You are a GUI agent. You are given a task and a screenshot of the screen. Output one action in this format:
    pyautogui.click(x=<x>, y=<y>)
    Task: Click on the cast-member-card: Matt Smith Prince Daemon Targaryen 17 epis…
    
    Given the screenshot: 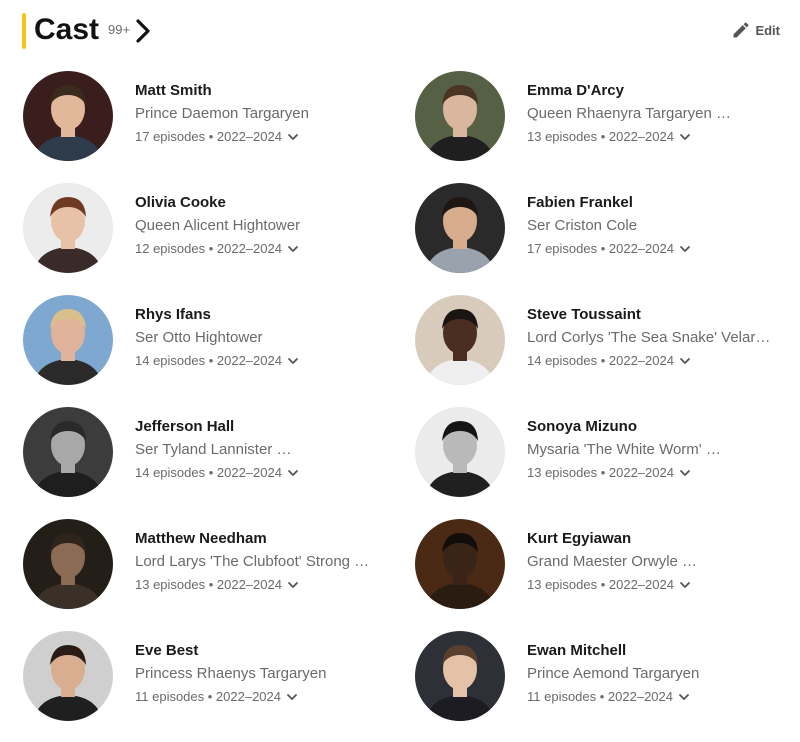 What is the action you would take?
    pyautogui.click(x=218, y=126)
    